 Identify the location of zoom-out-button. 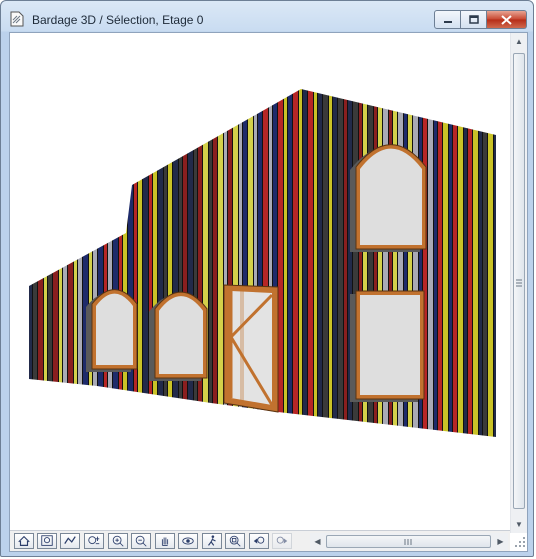
(141, 541).